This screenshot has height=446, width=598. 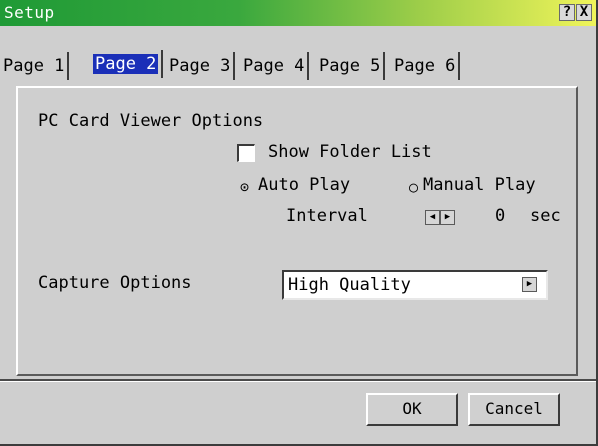 I want to click on title-bar: Setup ? X, so click(x=298, y=13).